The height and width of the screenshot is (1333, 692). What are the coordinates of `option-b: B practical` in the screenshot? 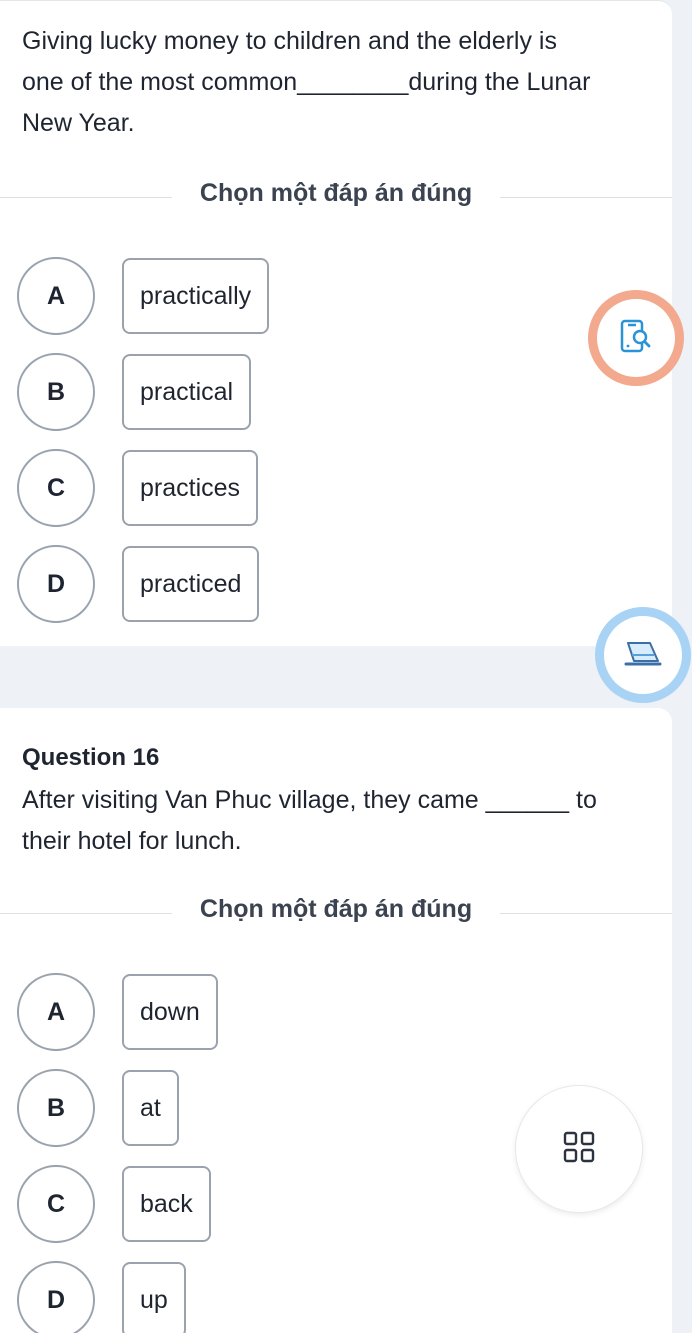 It's located at (134, 392).